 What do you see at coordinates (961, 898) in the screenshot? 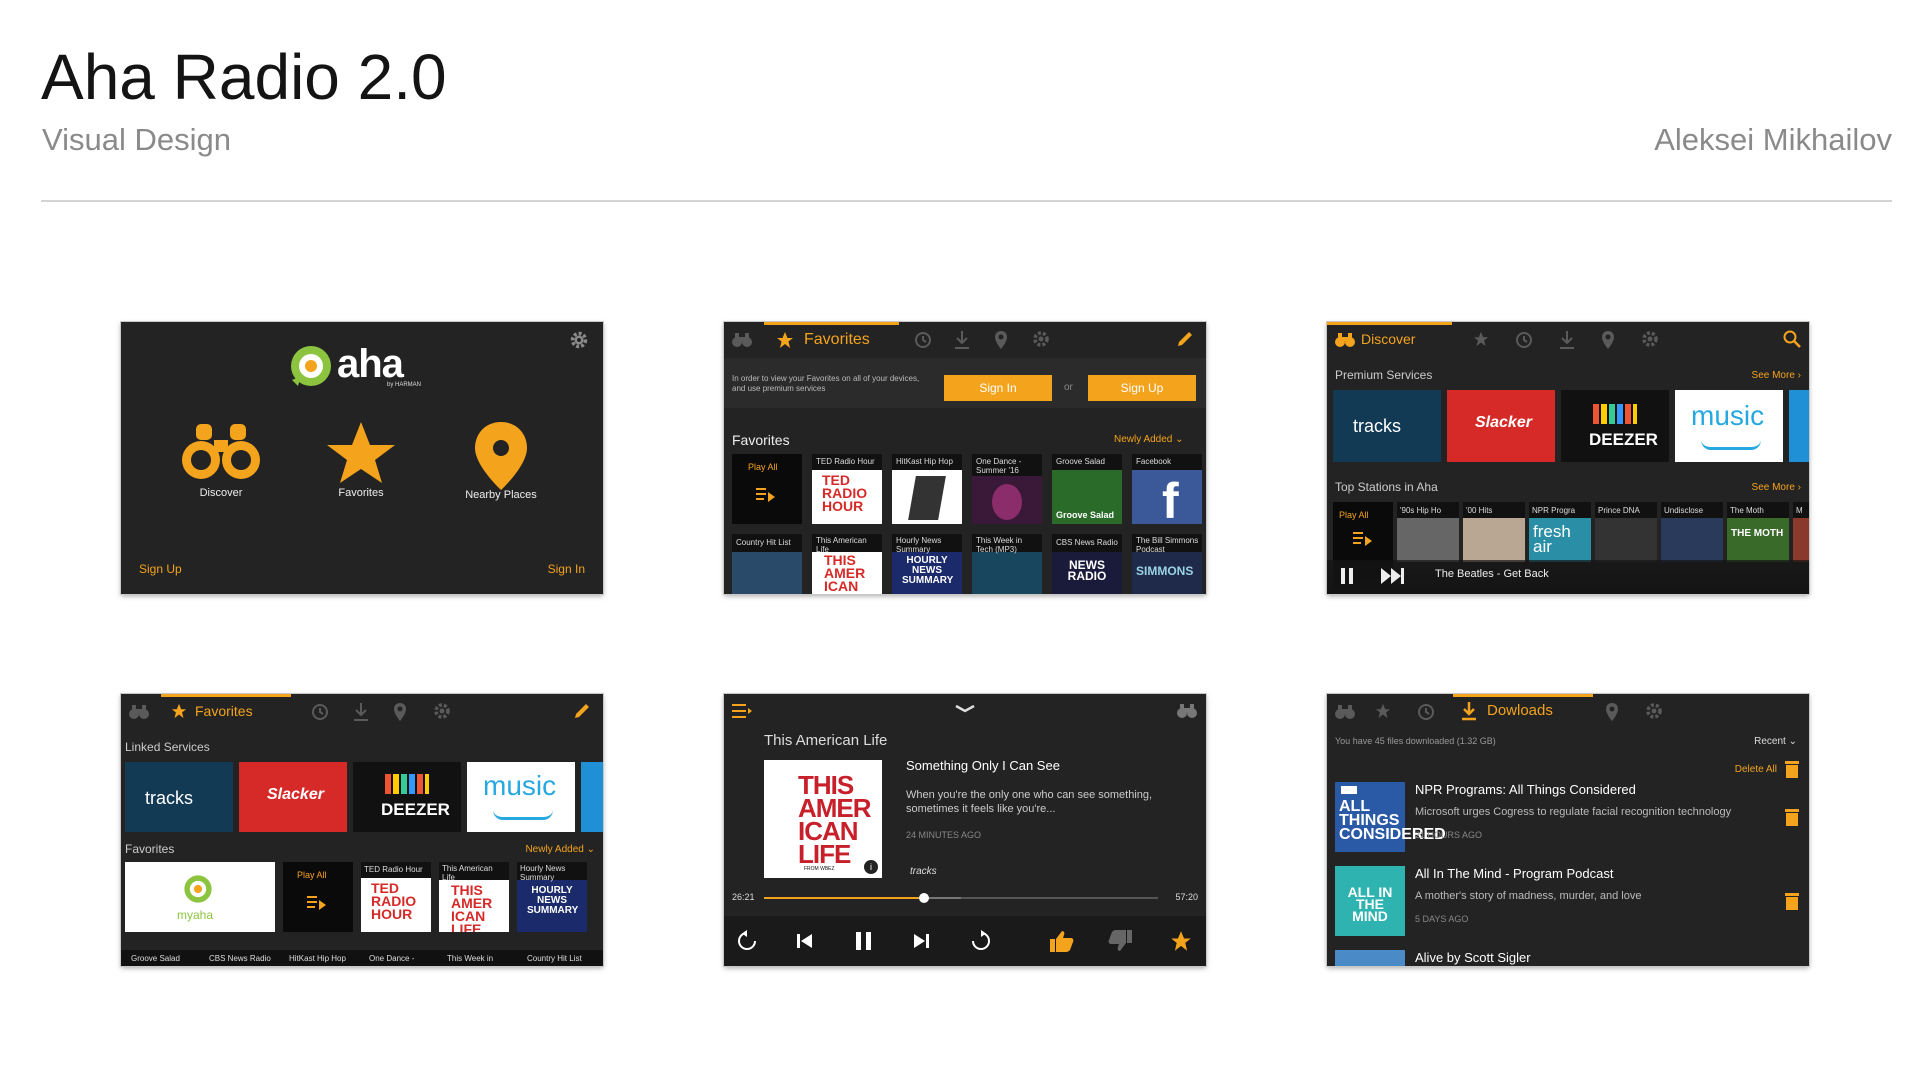
I see `progress-track` at bounding box center [961, 898].